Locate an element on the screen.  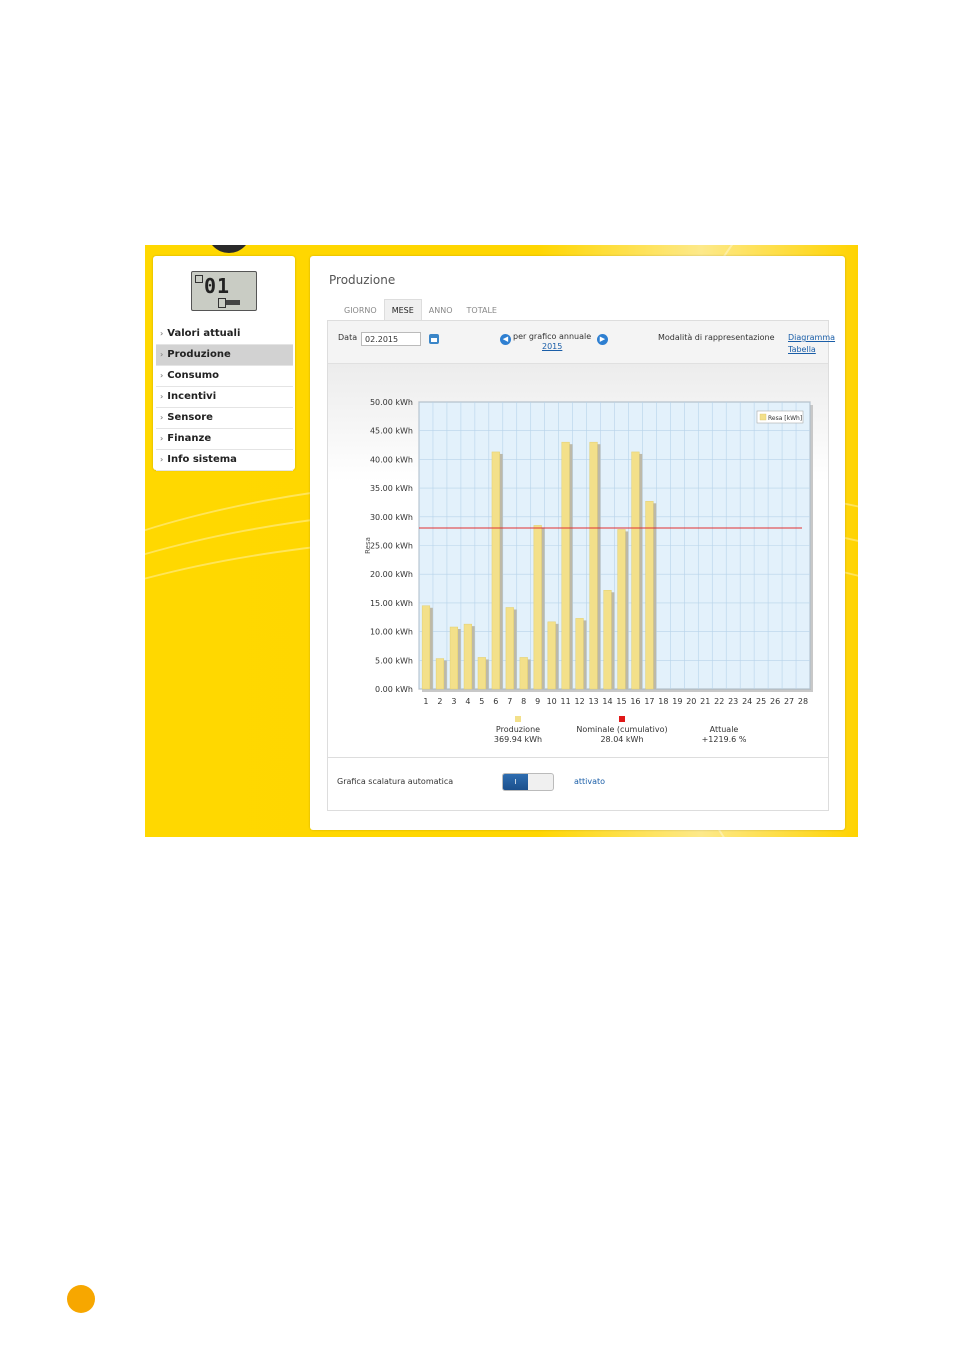
sidebar-item: › Produzione is located at coordinates (224, 355).